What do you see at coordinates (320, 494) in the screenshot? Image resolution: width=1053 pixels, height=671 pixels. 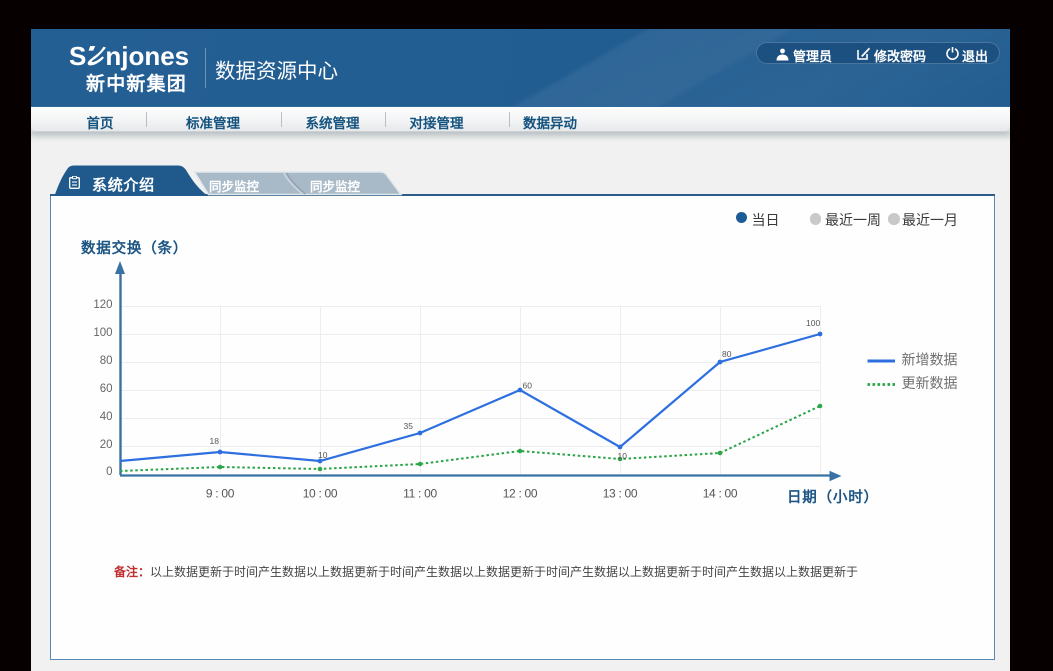 I see `svg-text: 10 : 00` at bounding box center [320, 494].